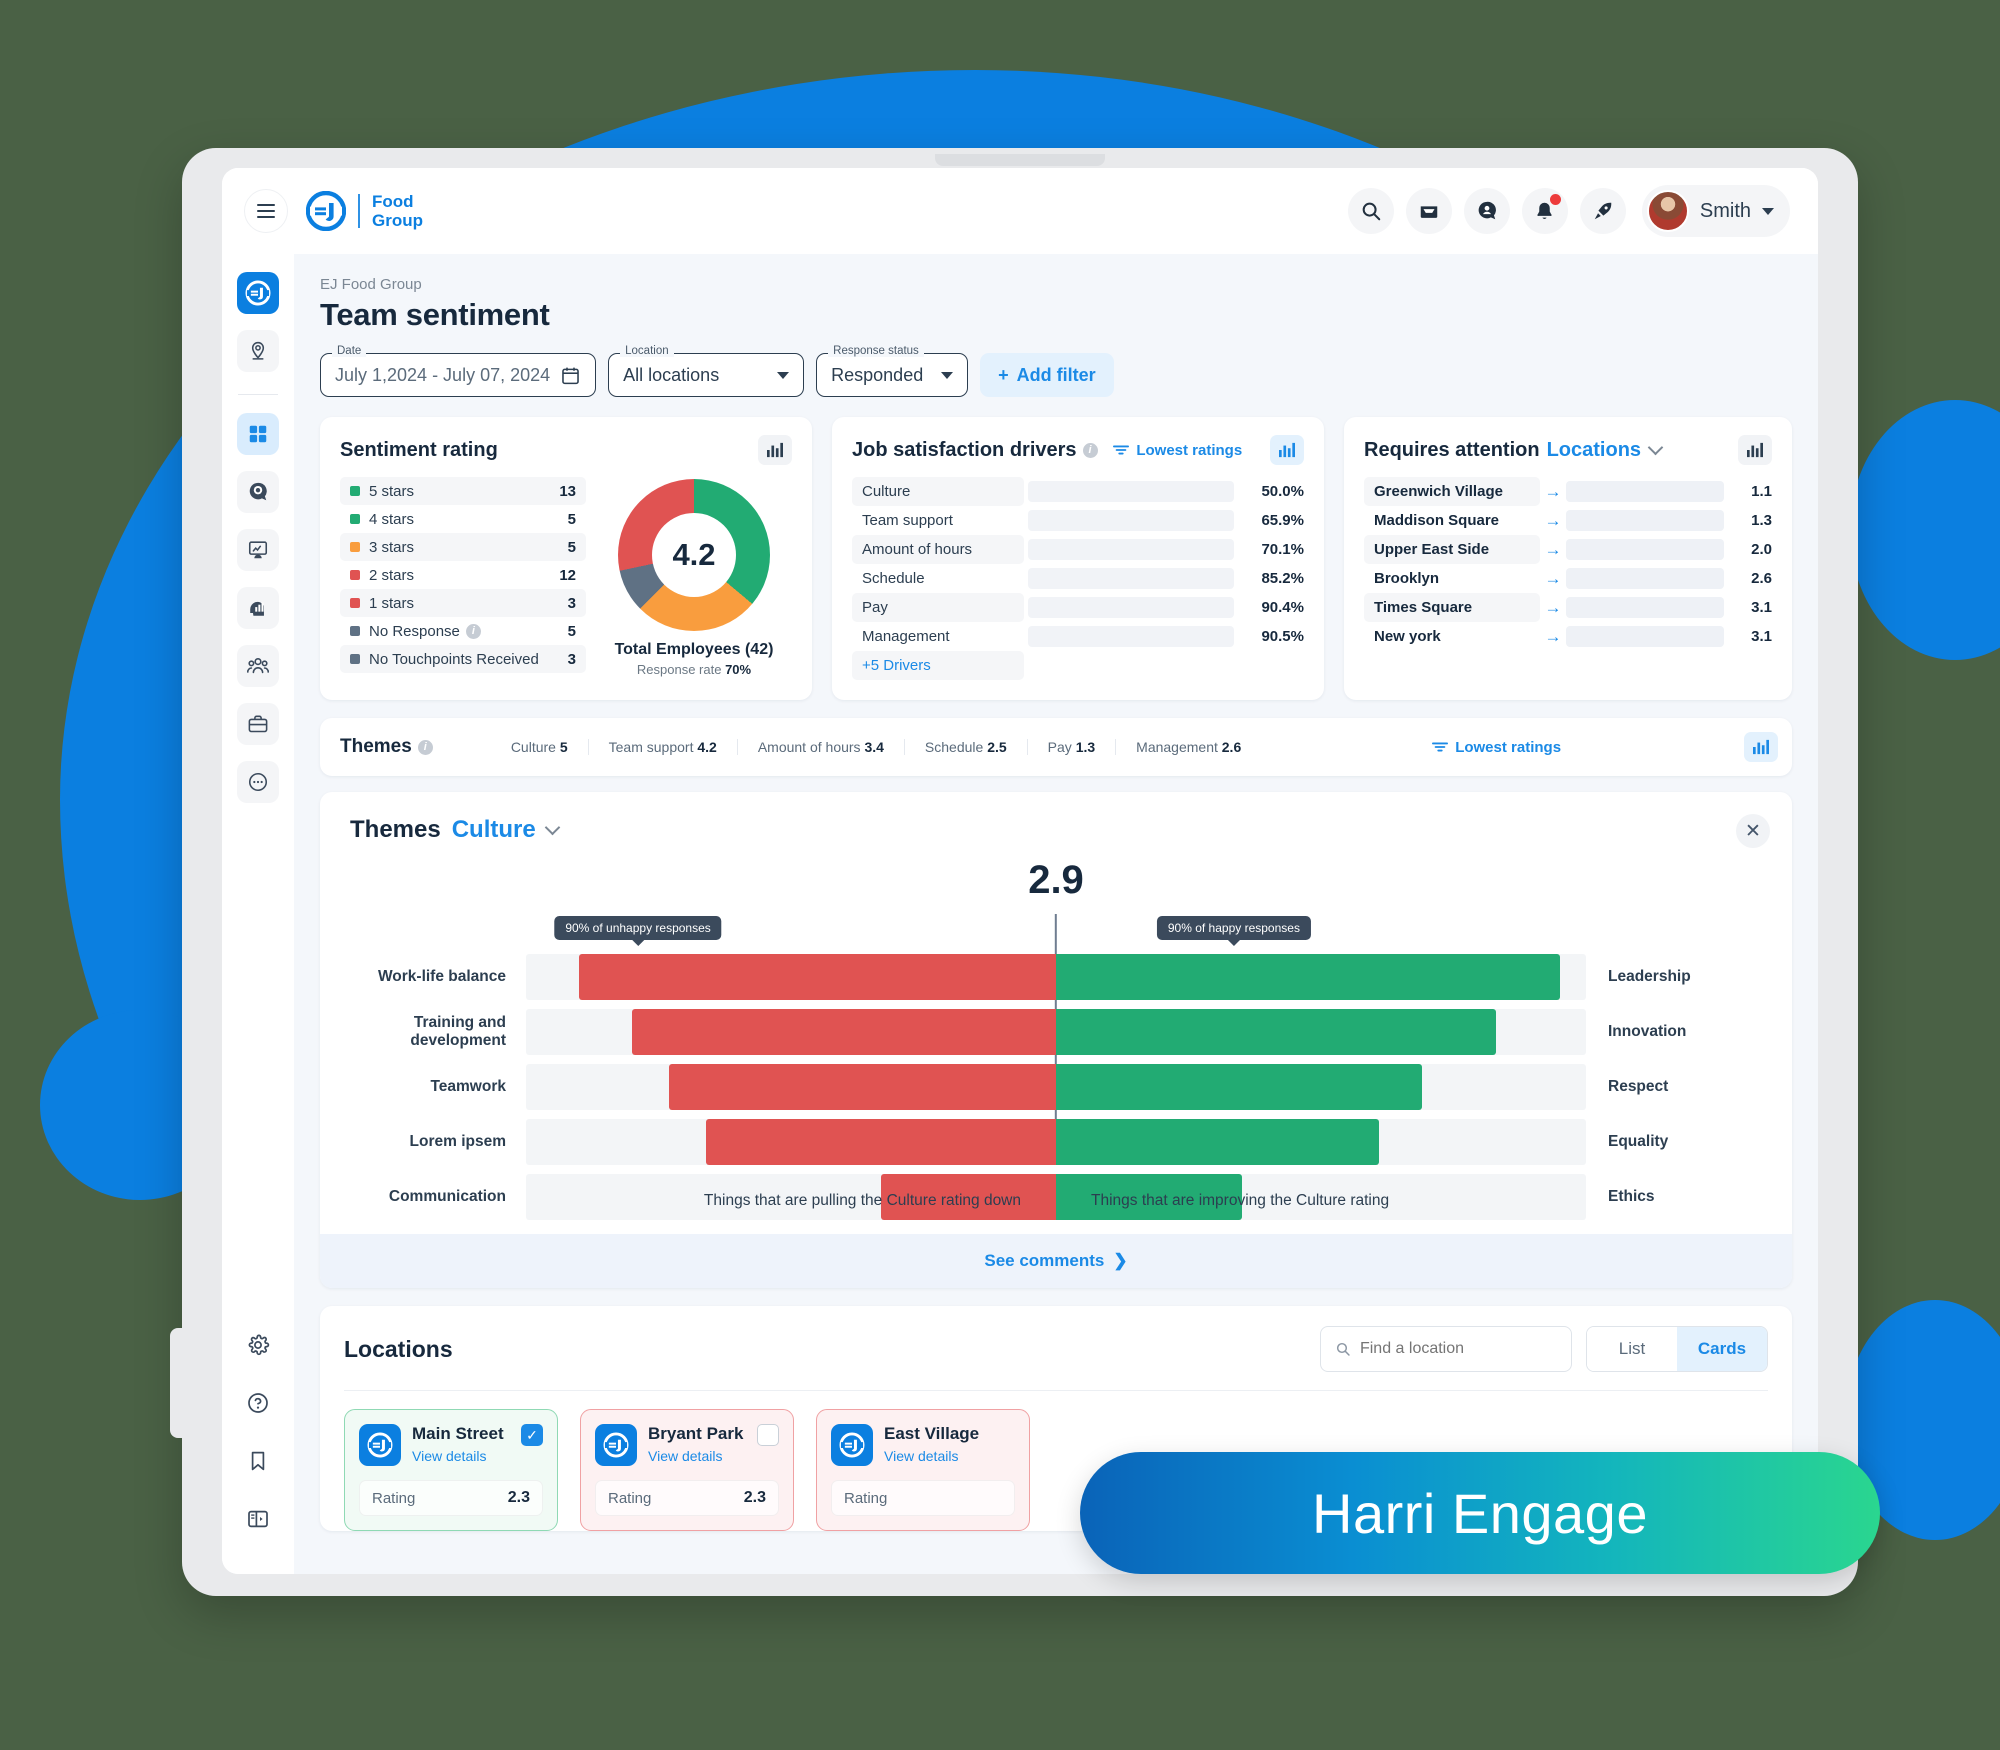 This screenshot has width=2000, height=1750. What do you see at coordinates (392, 491) in the screenshot?
I see `legend-label: 5 stars` at bounding box center [392, 491].